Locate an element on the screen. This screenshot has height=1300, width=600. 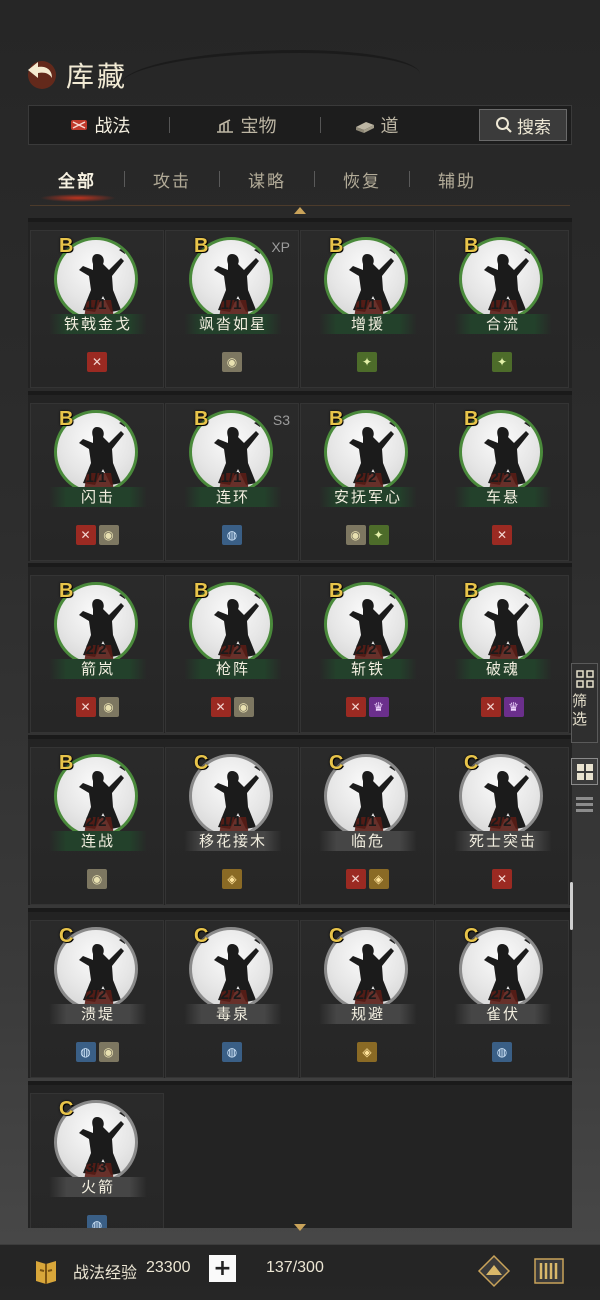
tactic-name: 临危 is located at coordinates (368, 841).